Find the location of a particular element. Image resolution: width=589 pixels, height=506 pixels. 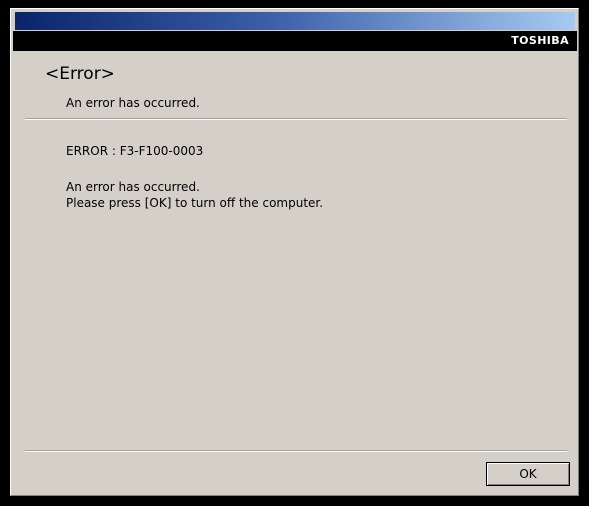

bottom-divider is located at coordinates (296, 451).